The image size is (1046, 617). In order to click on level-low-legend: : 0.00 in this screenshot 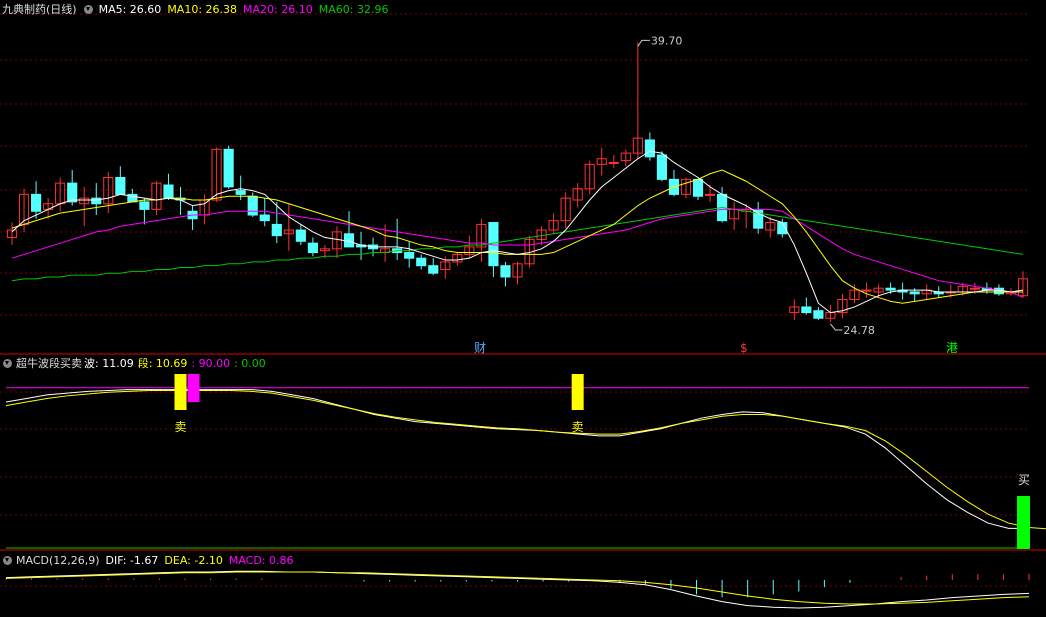, I will do `click(250, 363)`.